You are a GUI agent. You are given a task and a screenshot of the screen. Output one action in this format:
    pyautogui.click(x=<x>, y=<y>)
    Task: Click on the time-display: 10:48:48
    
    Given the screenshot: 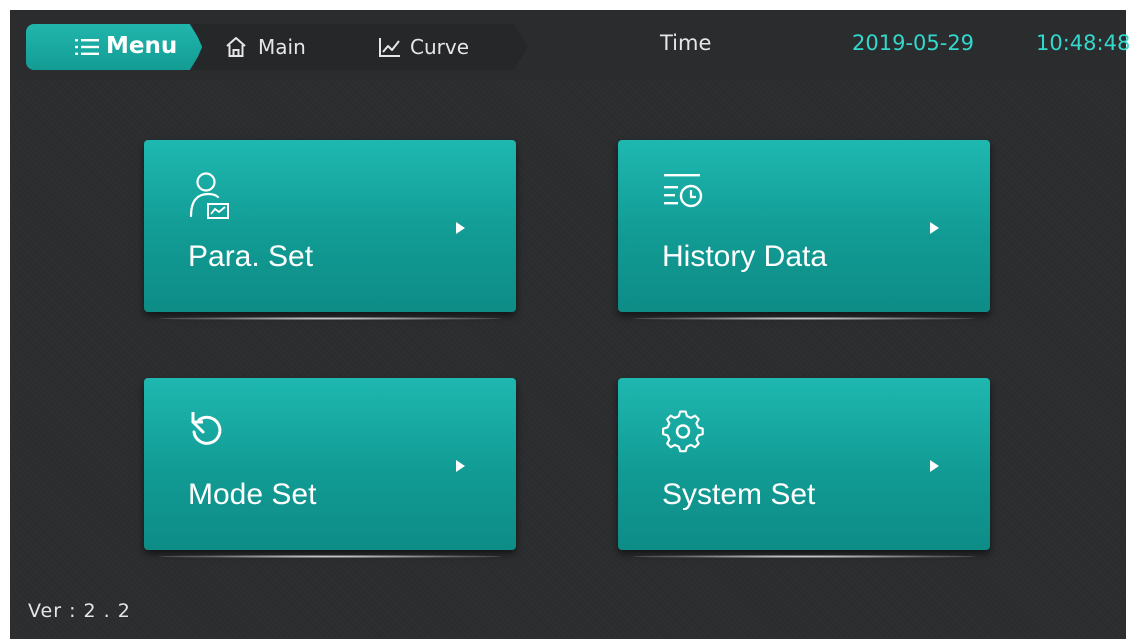 What is the action you would take?
    pyautogui.click(x=1083, y=43)
    